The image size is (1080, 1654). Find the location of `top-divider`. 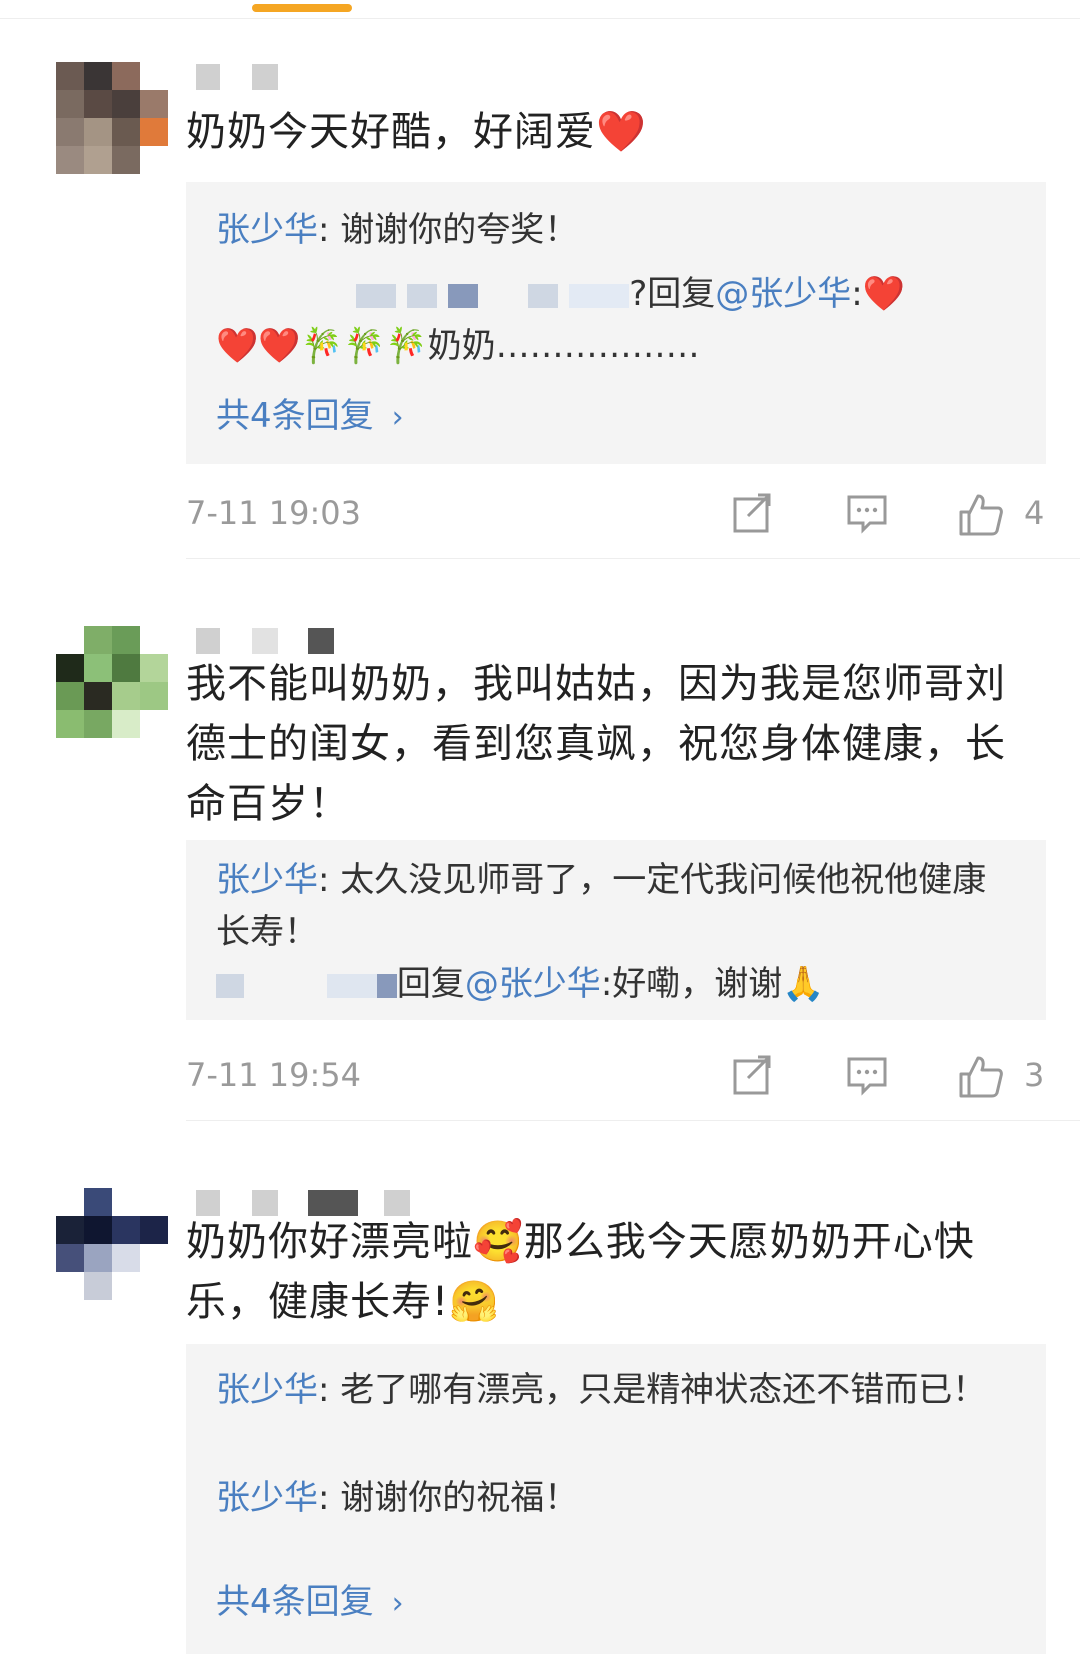

top-divider is located at coordinates (540, 18).